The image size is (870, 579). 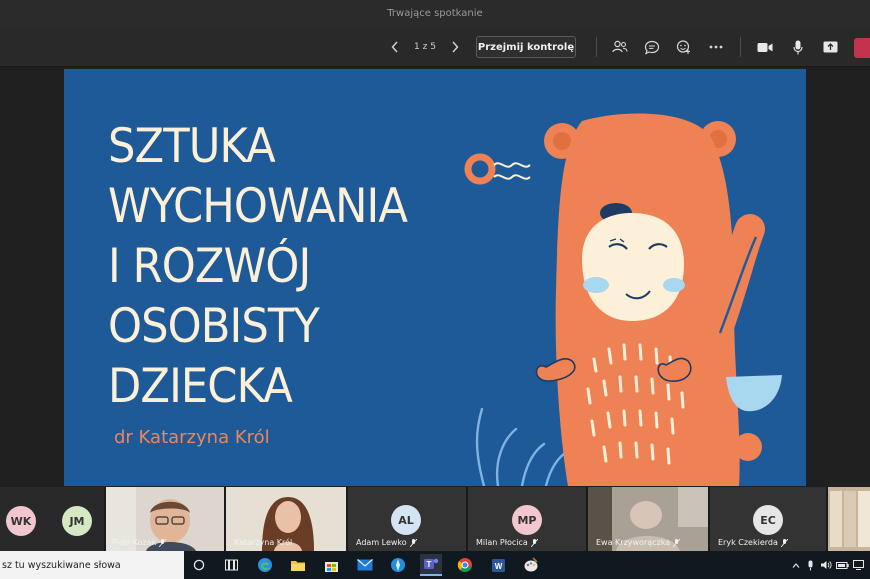 I want to click on taskbar-search-input: sz tu wyszukiwane słowa, so click(x=92, y=565).